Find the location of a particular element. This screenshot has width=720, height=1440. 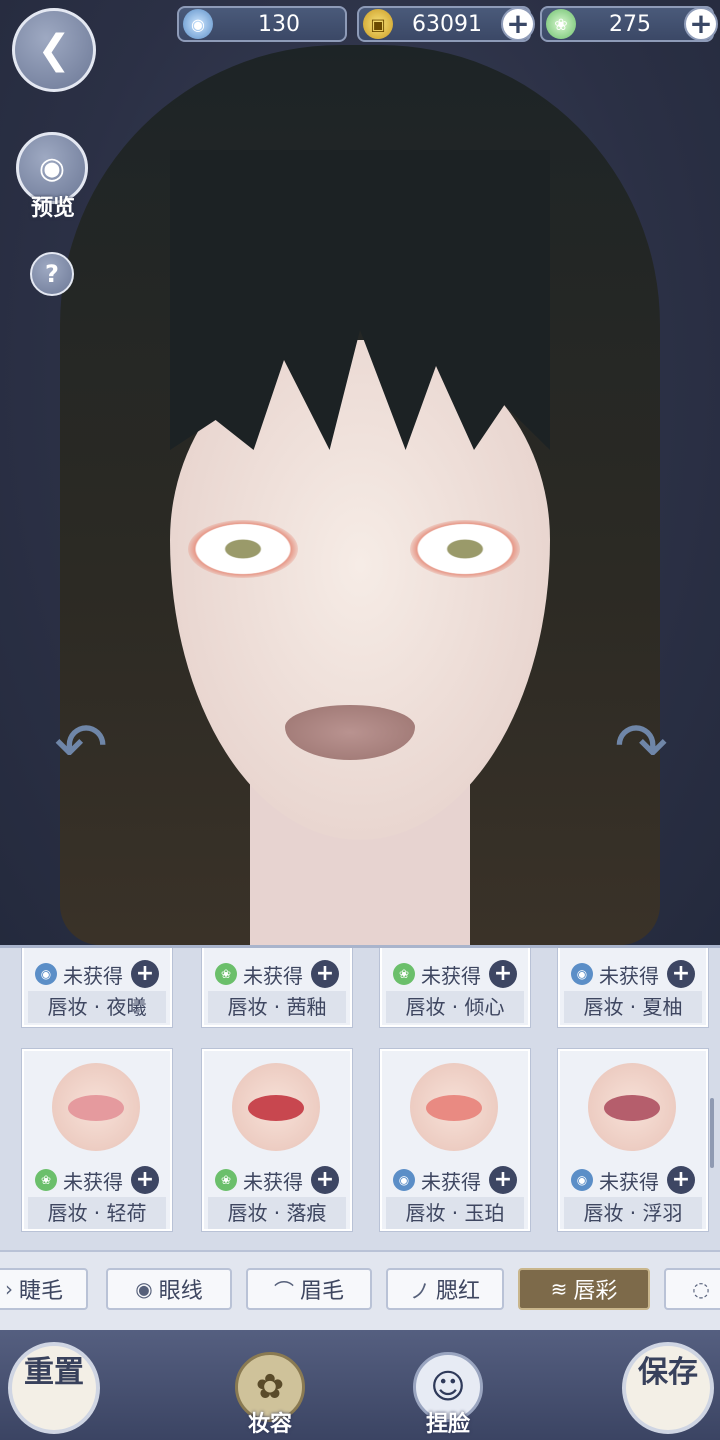

currency-coin-value: 63091 is located at coordinates (447, 24).